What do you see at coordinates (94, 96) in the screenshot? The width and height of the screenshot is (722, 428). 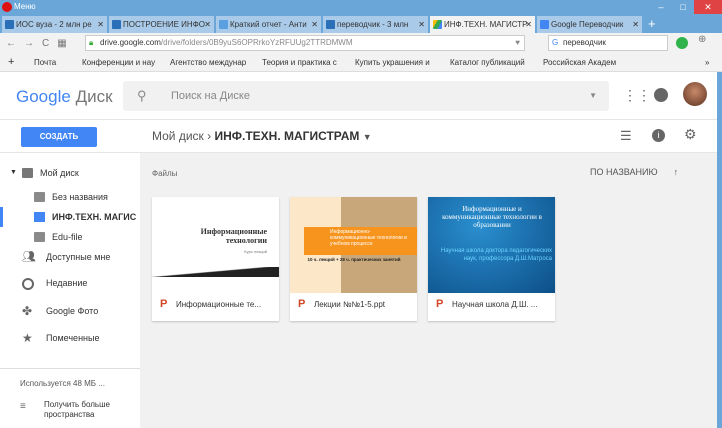 I see `product-name: Диск` at bounding box center [94, 96].